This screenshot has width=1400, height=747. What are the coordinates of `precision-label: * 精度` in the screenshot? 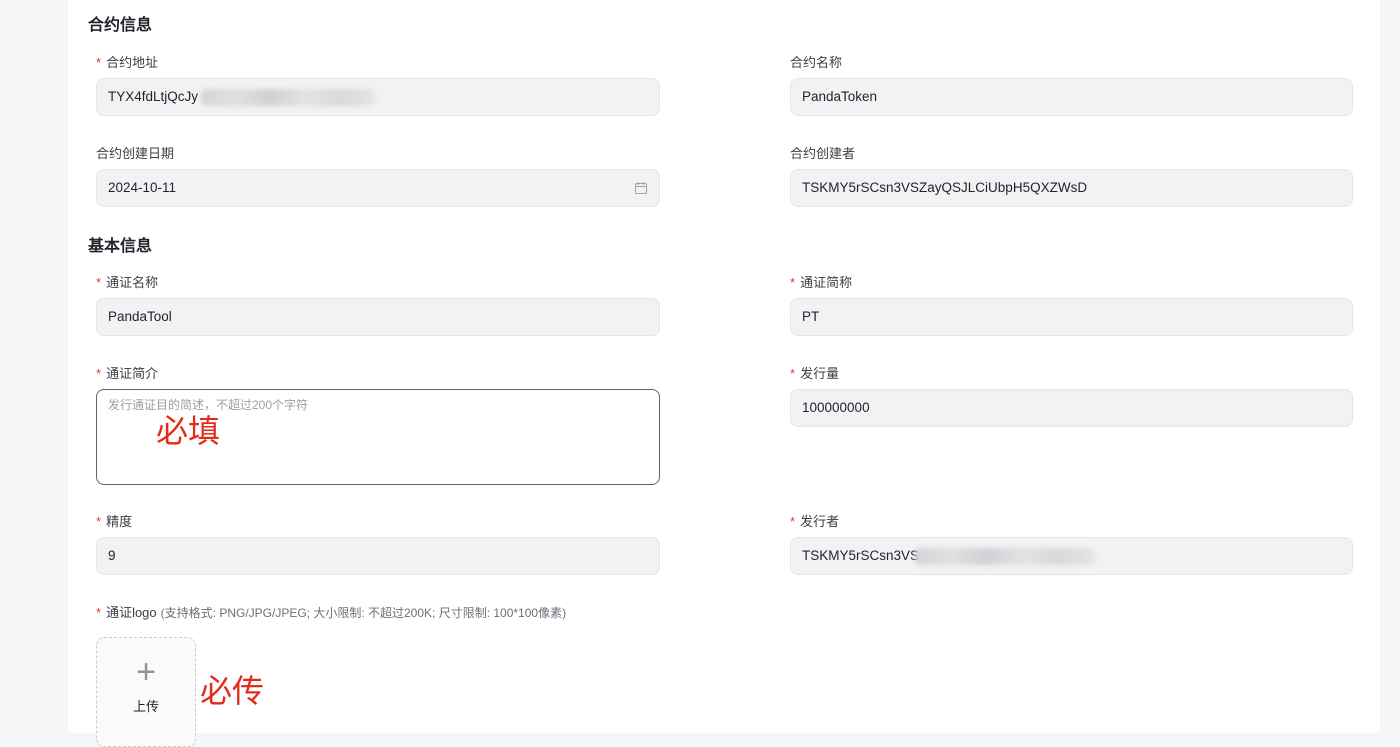 It's located at (114, 521).